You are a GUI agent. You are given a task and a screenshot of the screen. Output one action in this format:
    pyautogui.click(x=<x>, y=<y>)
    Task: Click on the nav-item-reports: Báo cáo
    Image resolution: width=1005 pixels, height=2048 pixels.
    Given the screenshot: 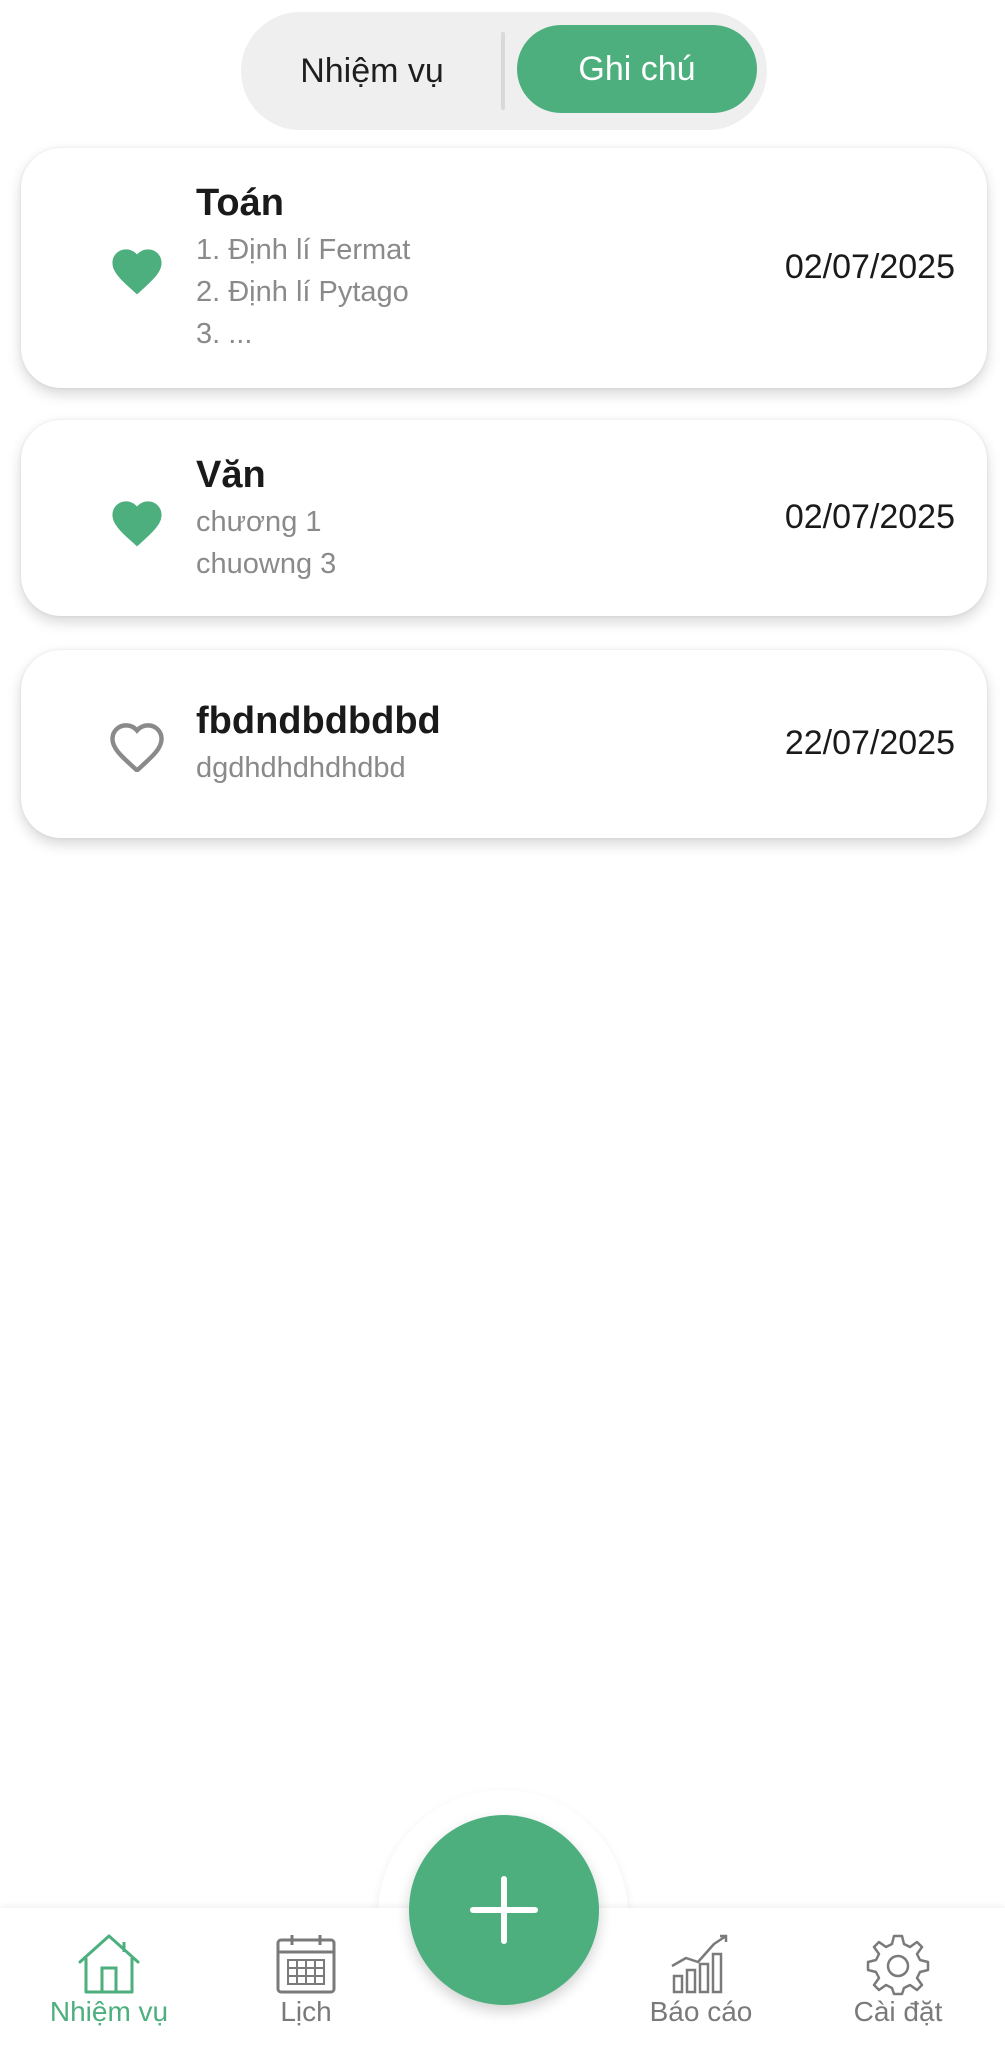 What is the action you would take?
    pyautogui.click(x=701, y=1983)
    